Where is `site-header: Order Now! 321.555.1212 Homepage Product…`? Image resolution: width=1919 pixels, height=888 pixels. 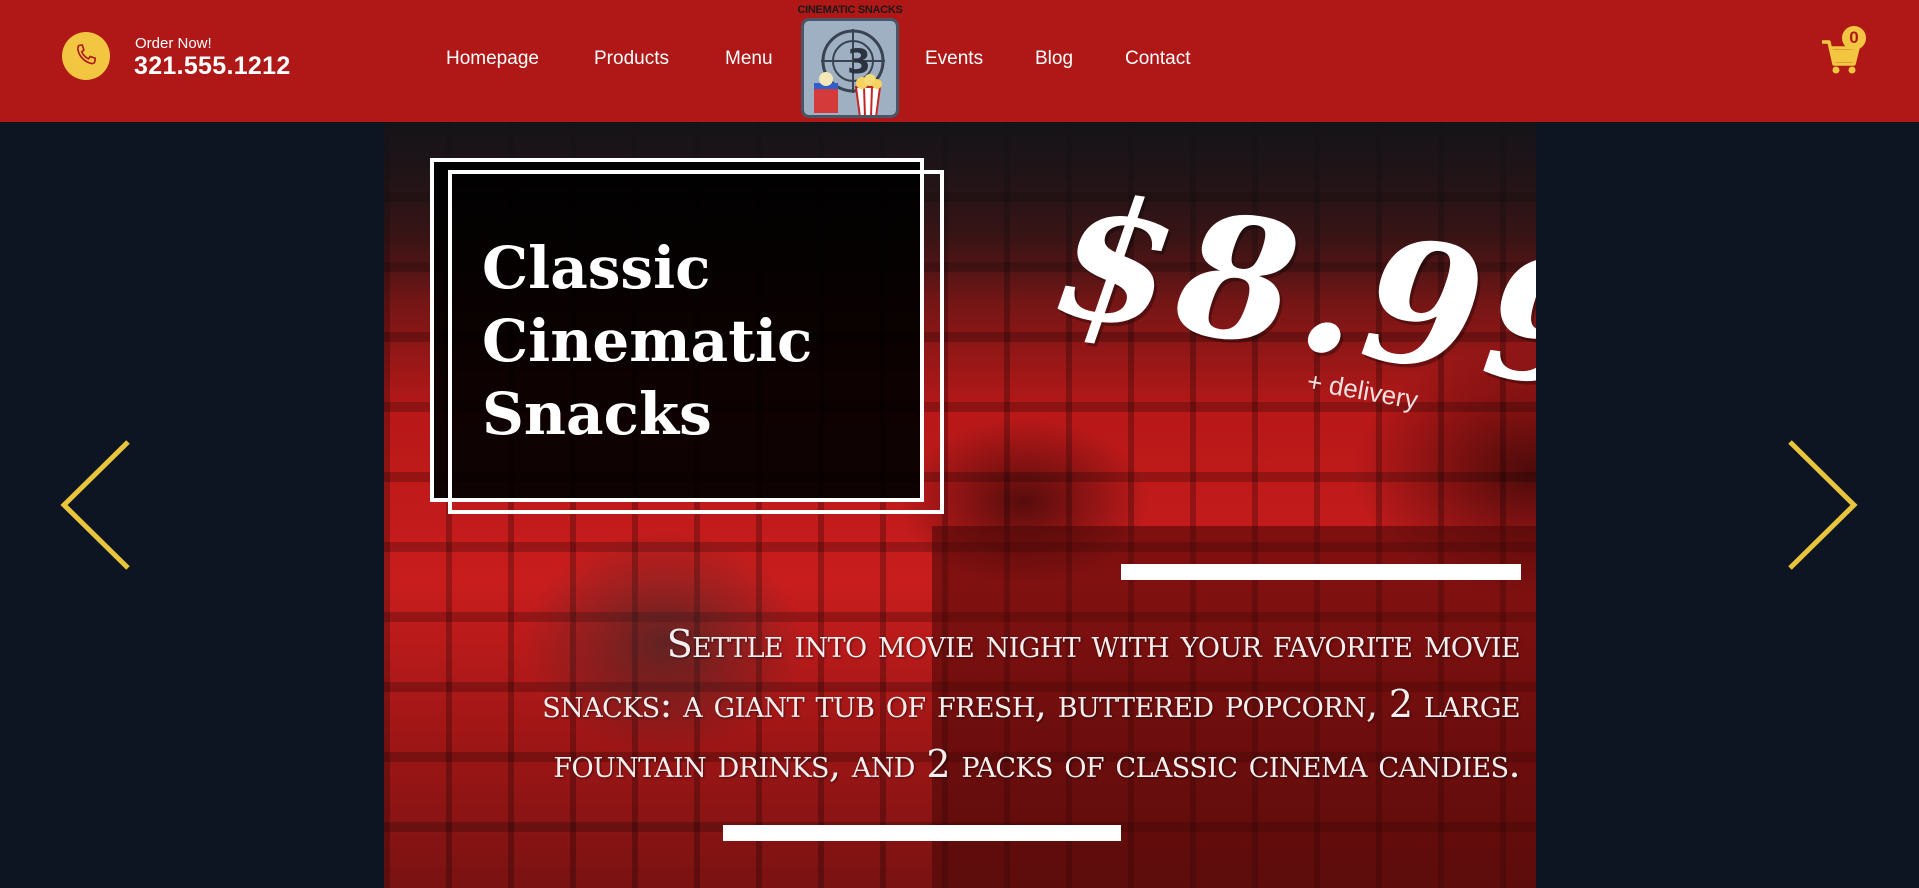 site-header: Order Now! 321.555.1212 Homepage Product… is located at coordinates (959, 61).